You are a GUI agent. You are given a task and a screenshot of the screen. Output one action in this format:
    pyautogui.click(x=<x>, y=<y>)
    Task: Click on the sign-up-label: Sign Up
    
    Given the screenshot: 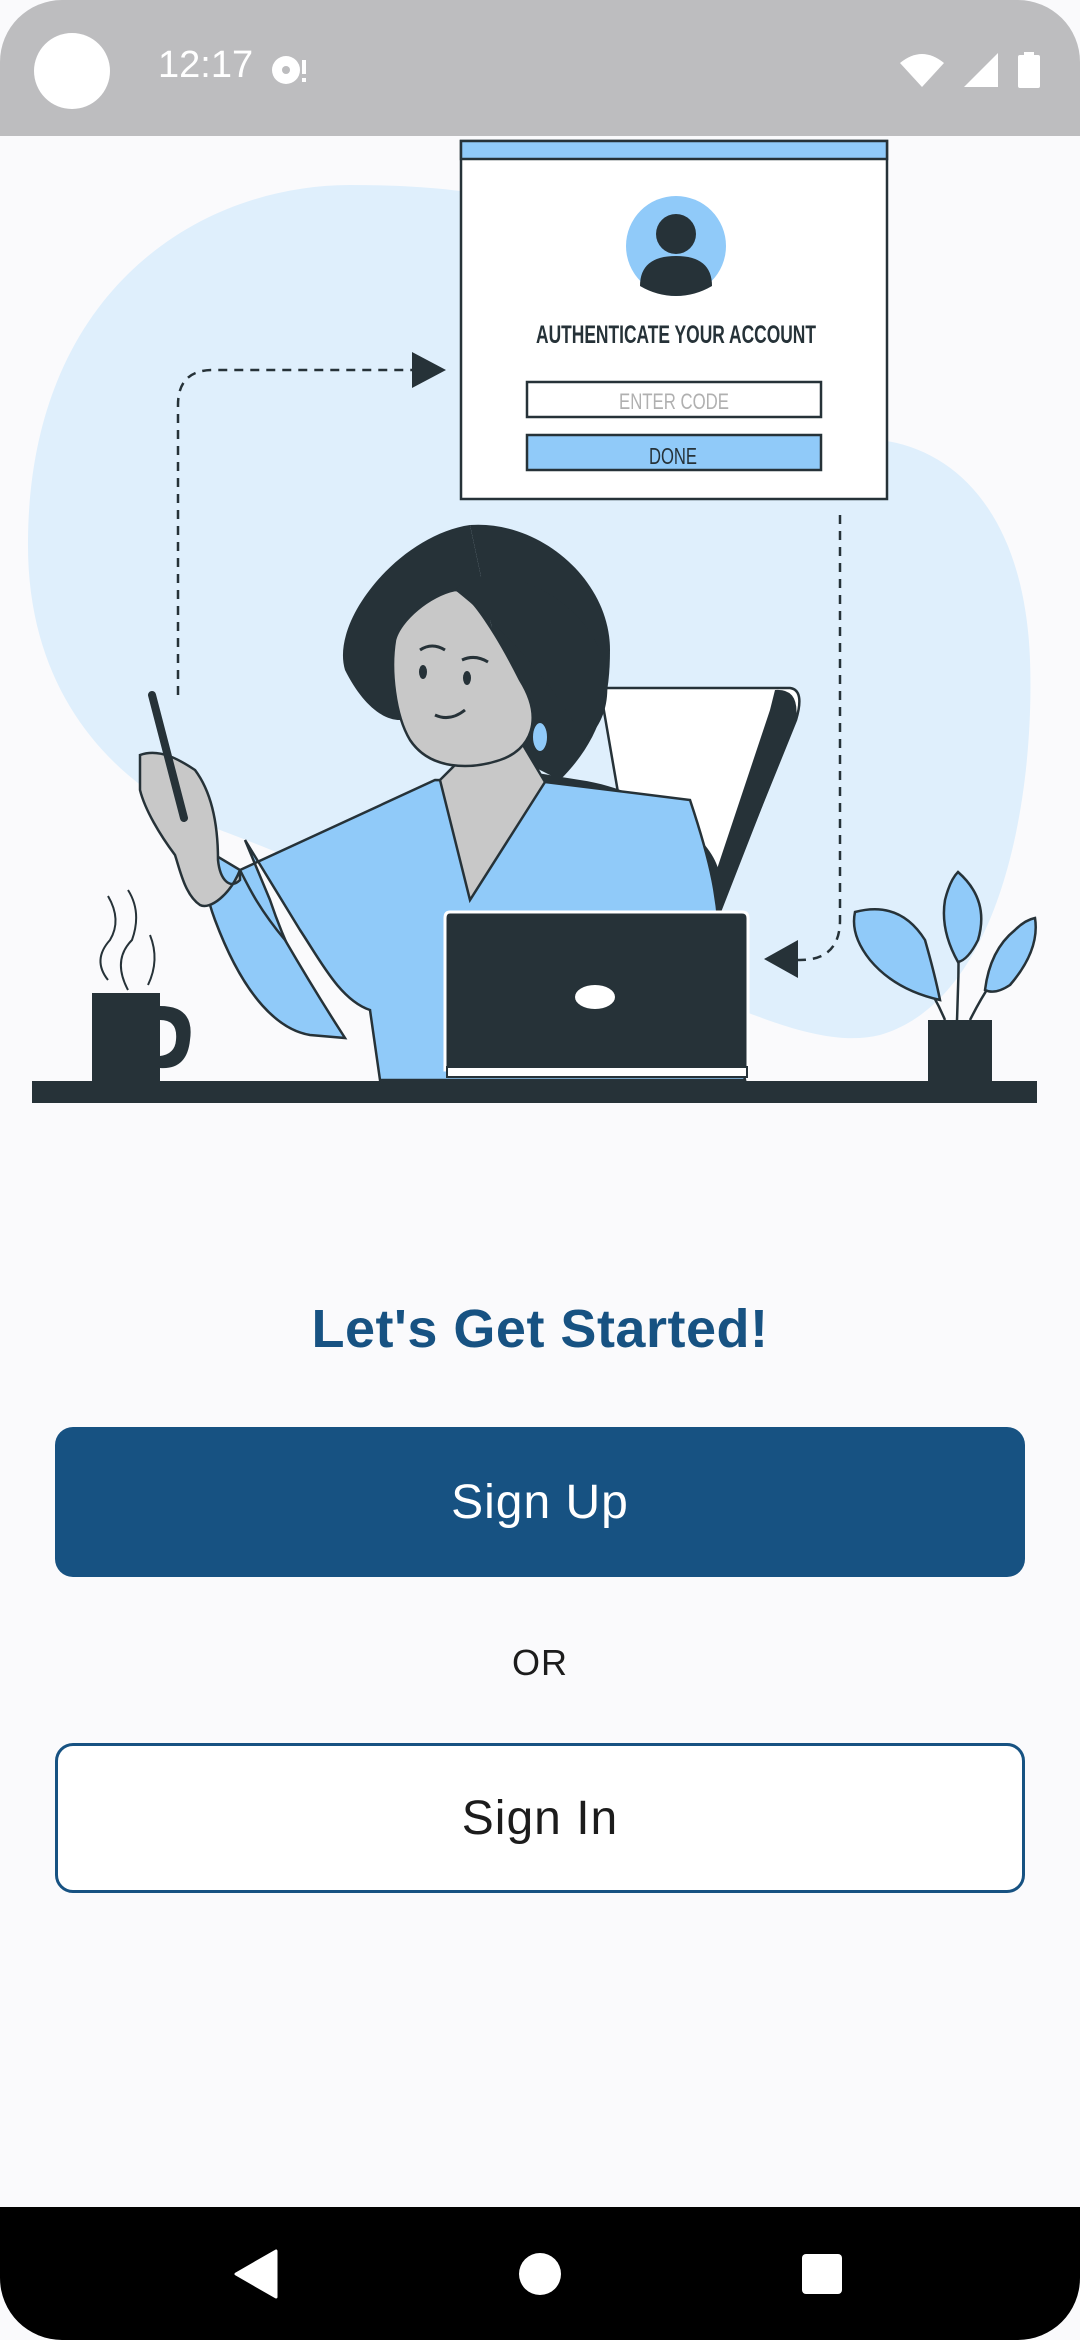 What is the action you would take?
    pyautogui.click(x=540, y=1502)
    